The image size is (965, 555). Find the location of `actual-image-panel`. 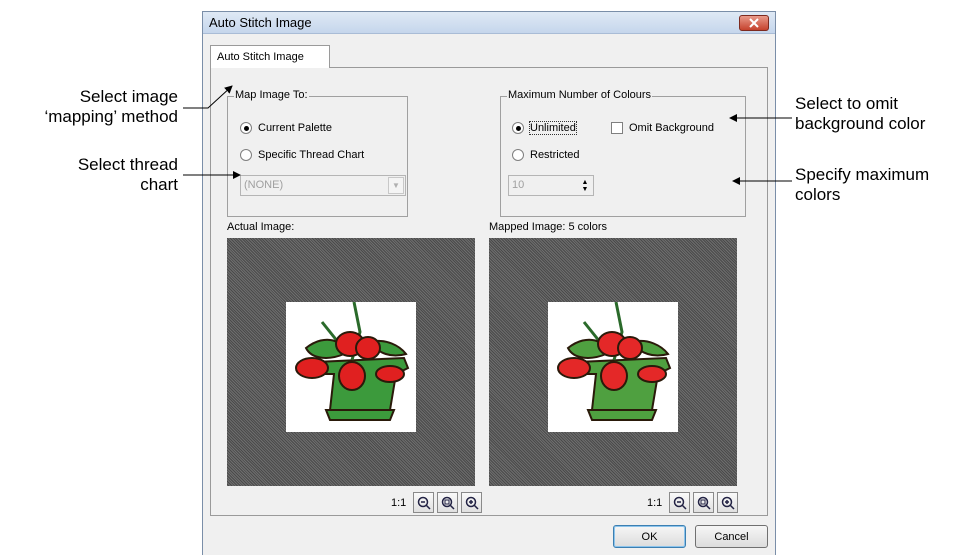

actual-image-panel is located at coordinates (351, 362).